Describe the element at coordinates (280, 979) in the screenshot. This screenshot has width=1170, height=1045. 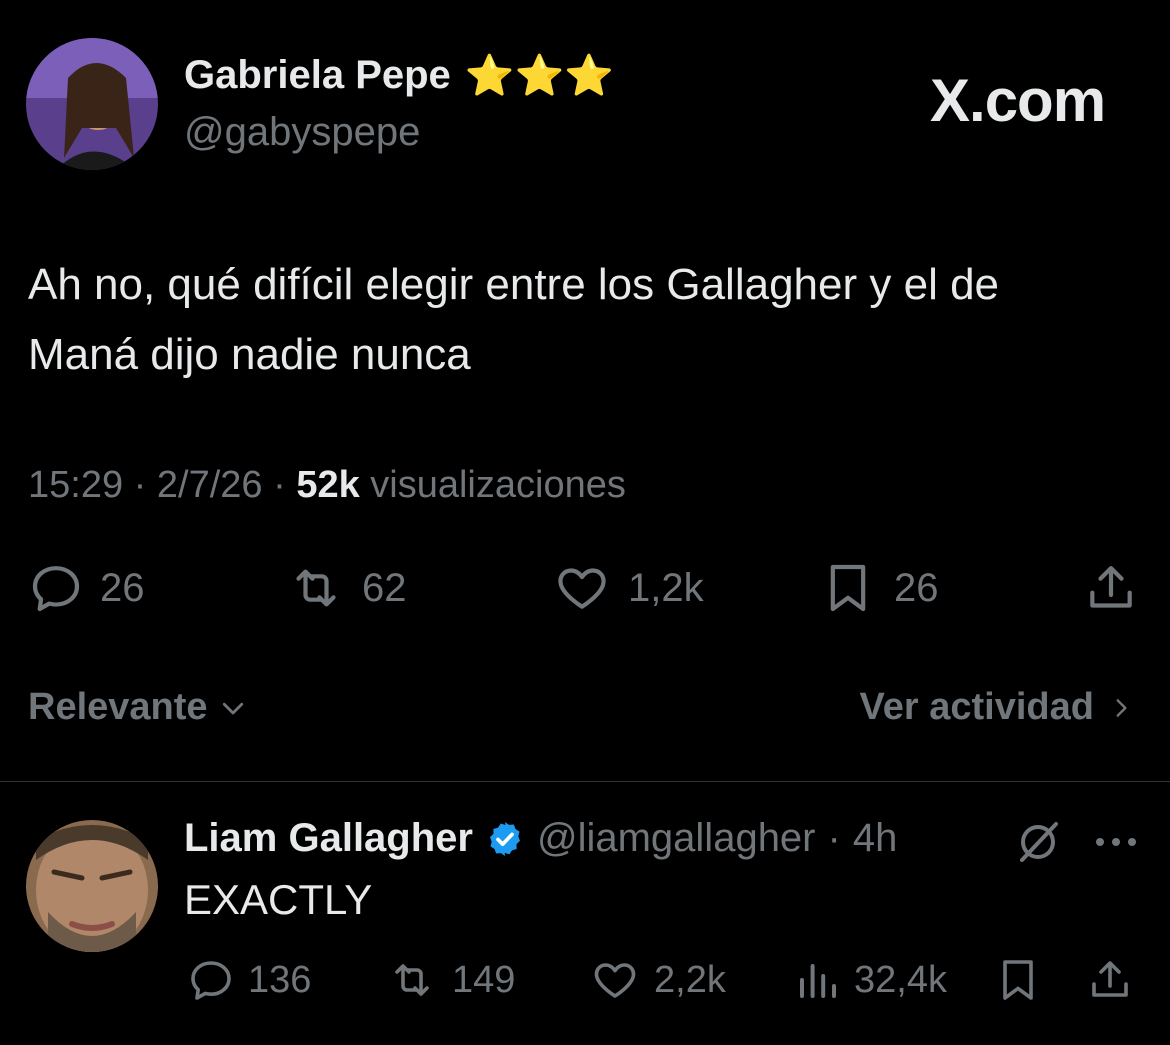
I see `reply-reply-count: 136` at that location.